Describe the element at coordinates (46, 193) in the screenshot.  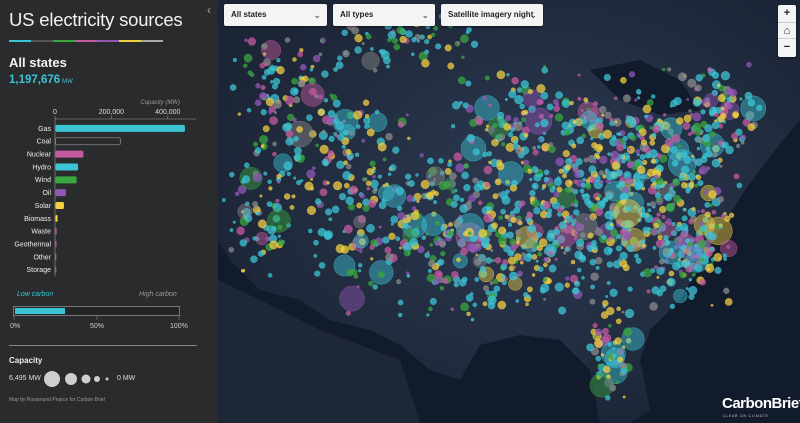
I see `category-label-oil: Oil` at that location.